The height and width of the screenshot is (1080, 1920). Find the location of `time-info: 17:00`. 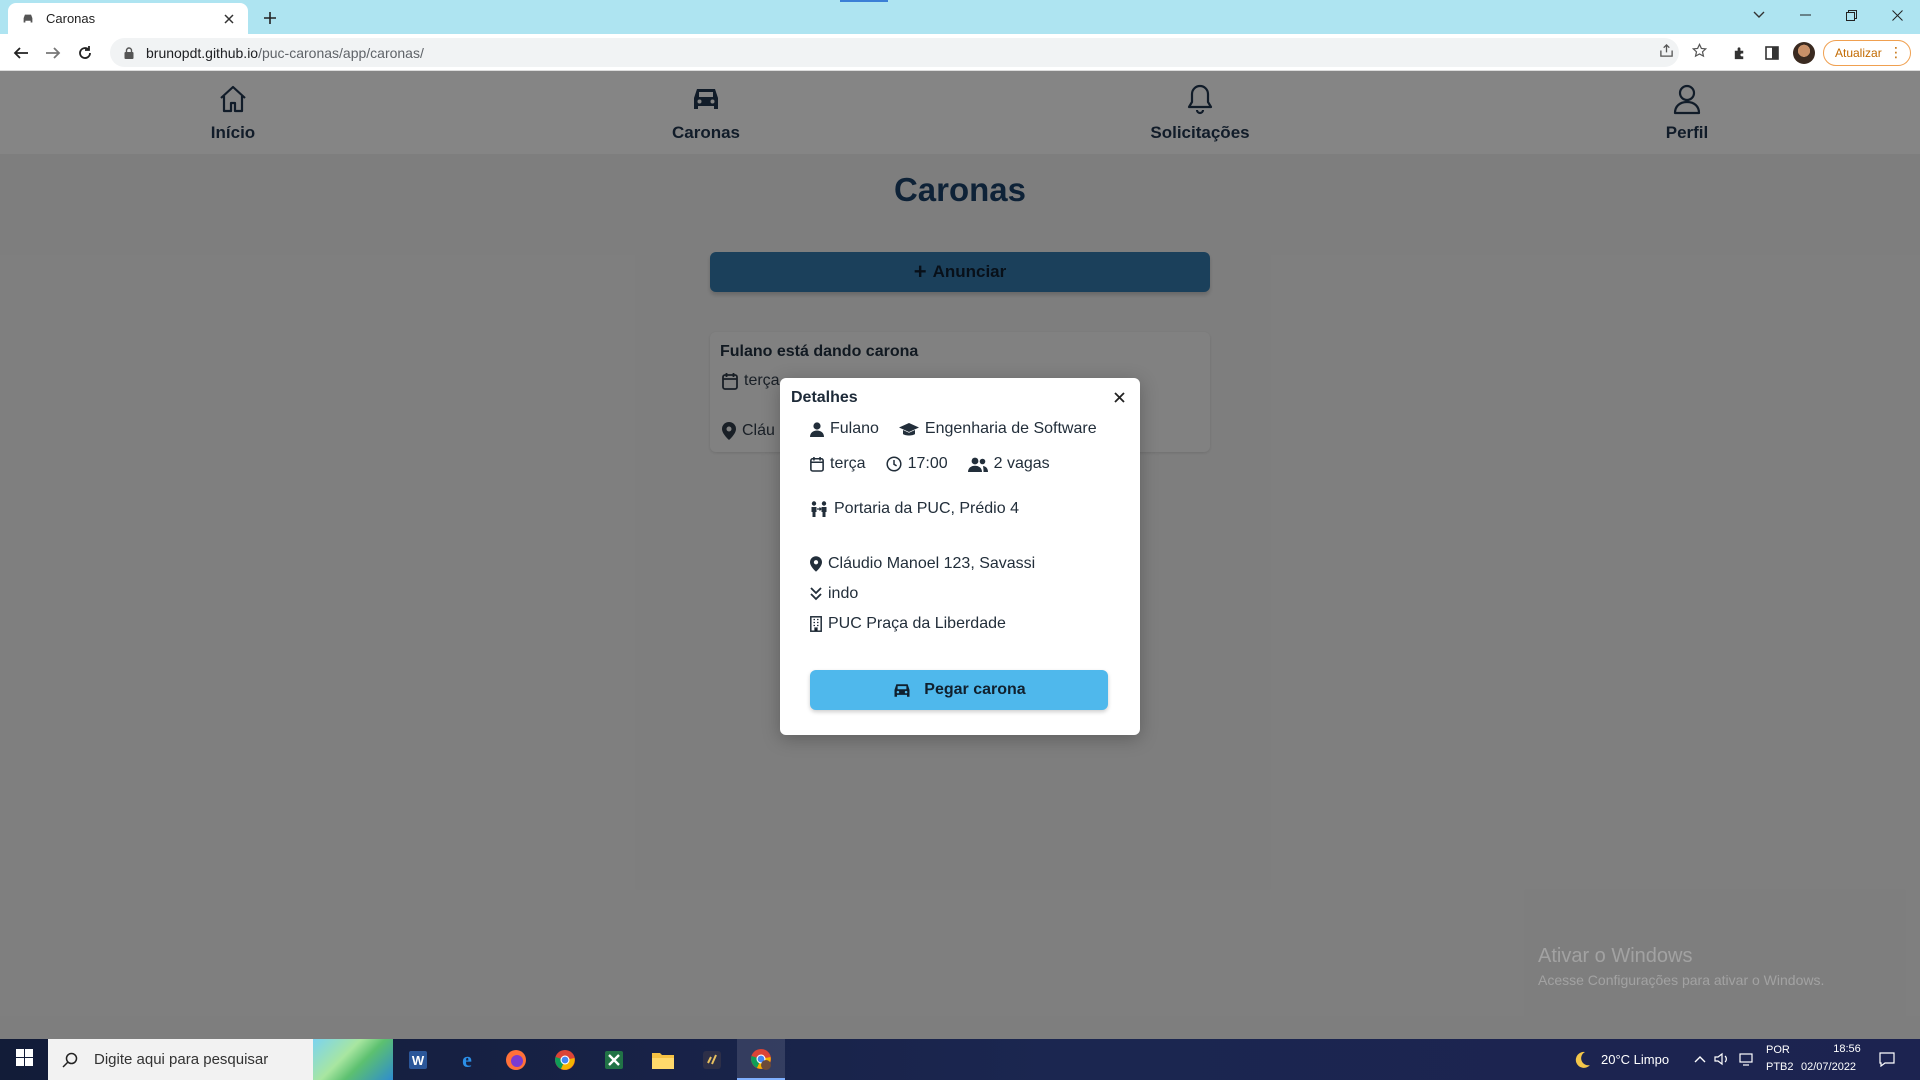

time-info: 17:00 is located at coordinates (917, 464).